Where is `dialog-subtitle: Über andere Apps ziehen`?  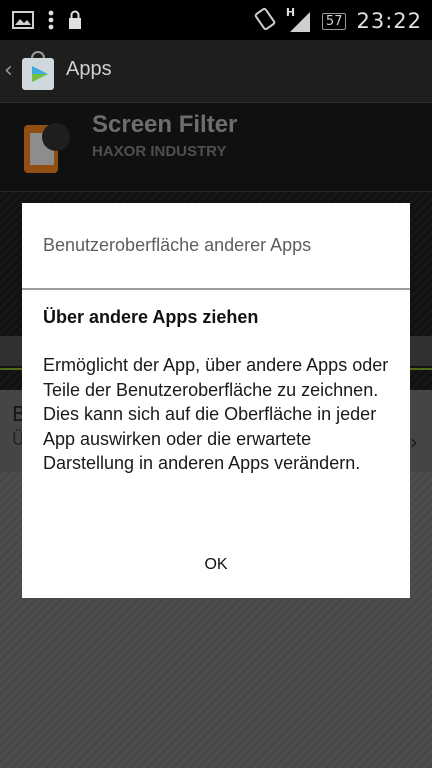
dialog-subtitle: Über andere Apps ziehen is located at coordinates (151, 317).